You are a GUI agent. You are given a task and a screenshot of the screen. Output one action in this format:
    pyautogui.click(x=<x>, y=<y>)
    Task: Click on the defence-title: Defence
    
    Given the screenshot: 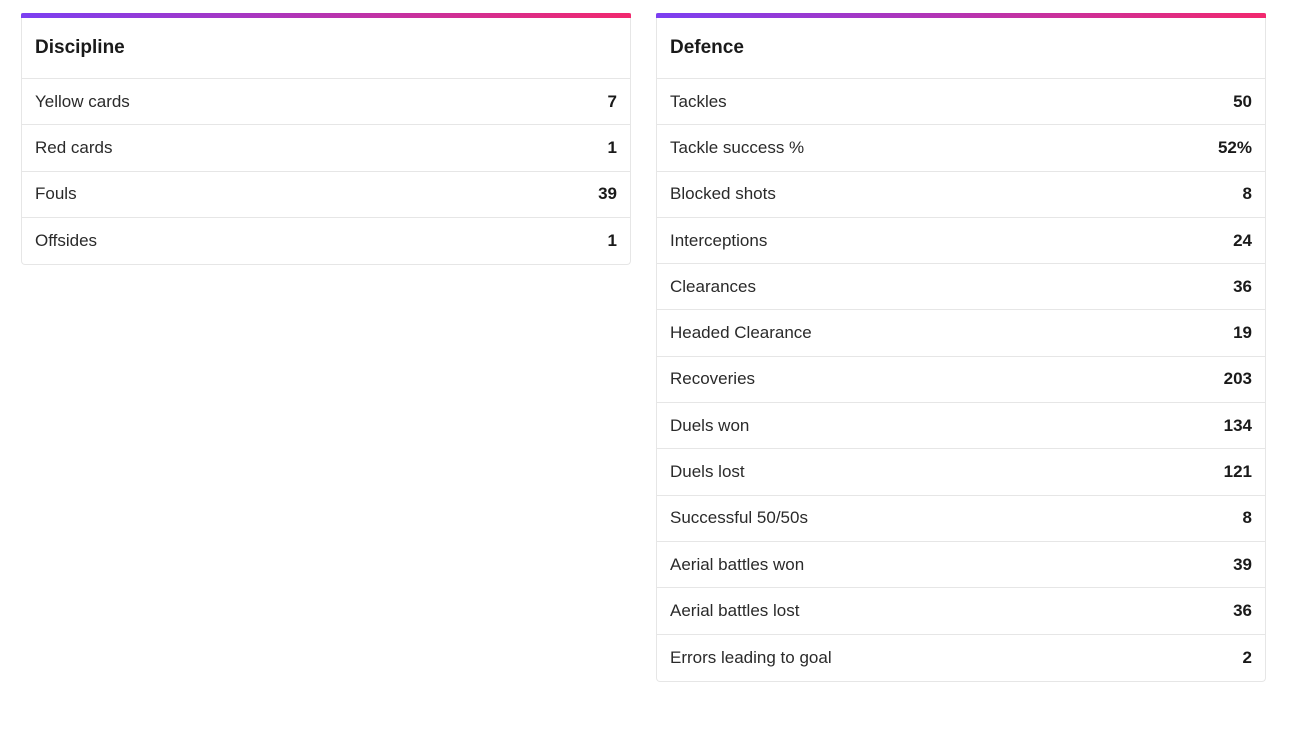 What is the action you would take?
    pyautogui.click(x=961, y=48)
    